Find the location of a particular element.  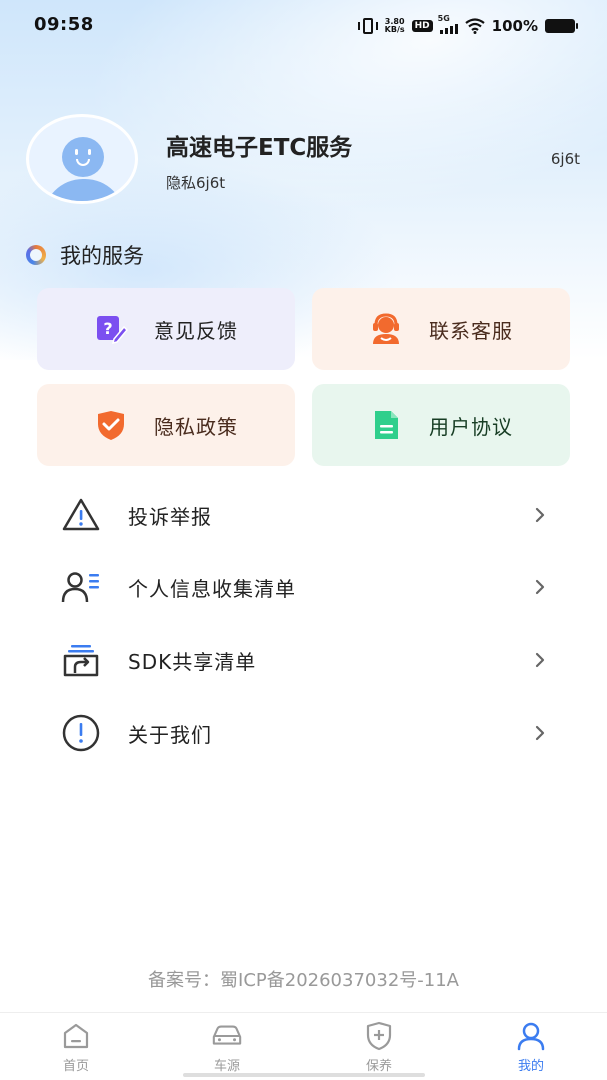

tab-mine: 我的 is located at coordinates (531, 1049).